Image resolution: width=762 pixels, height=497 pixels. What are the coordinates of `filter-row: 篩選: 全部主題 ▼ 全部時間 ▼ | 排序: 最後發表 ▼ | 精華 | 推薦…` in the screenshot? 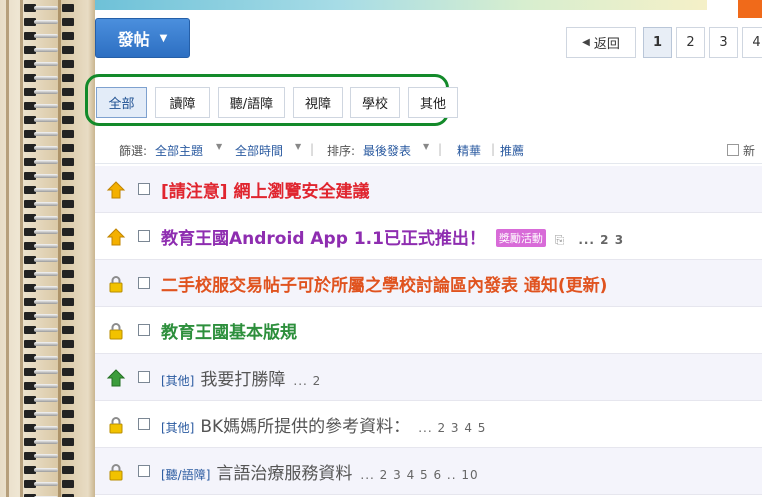 It's located at (428, 150).